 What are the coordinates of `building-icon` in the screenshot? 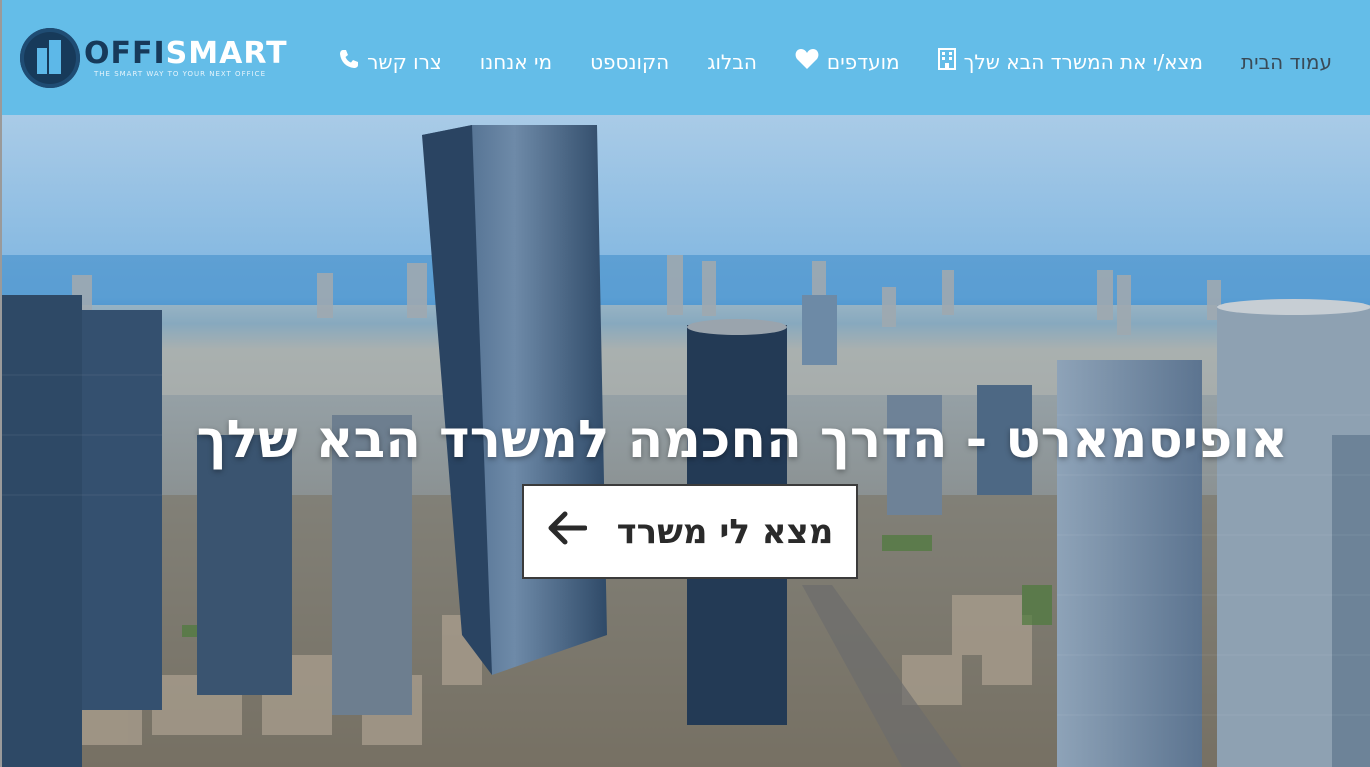 It's located at (946, 61).